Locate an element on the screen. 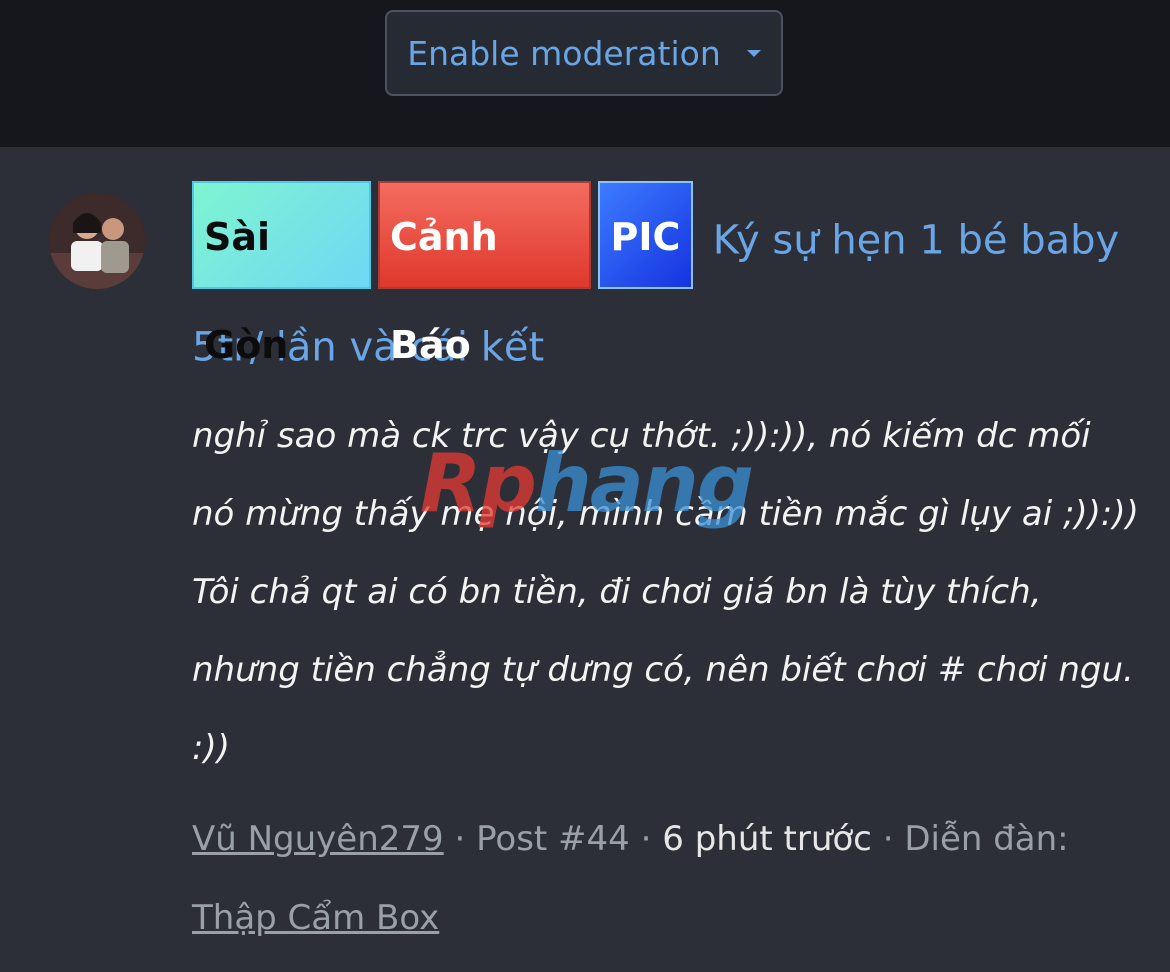  post-number: Post #44 is located at coordinates (553, 839).